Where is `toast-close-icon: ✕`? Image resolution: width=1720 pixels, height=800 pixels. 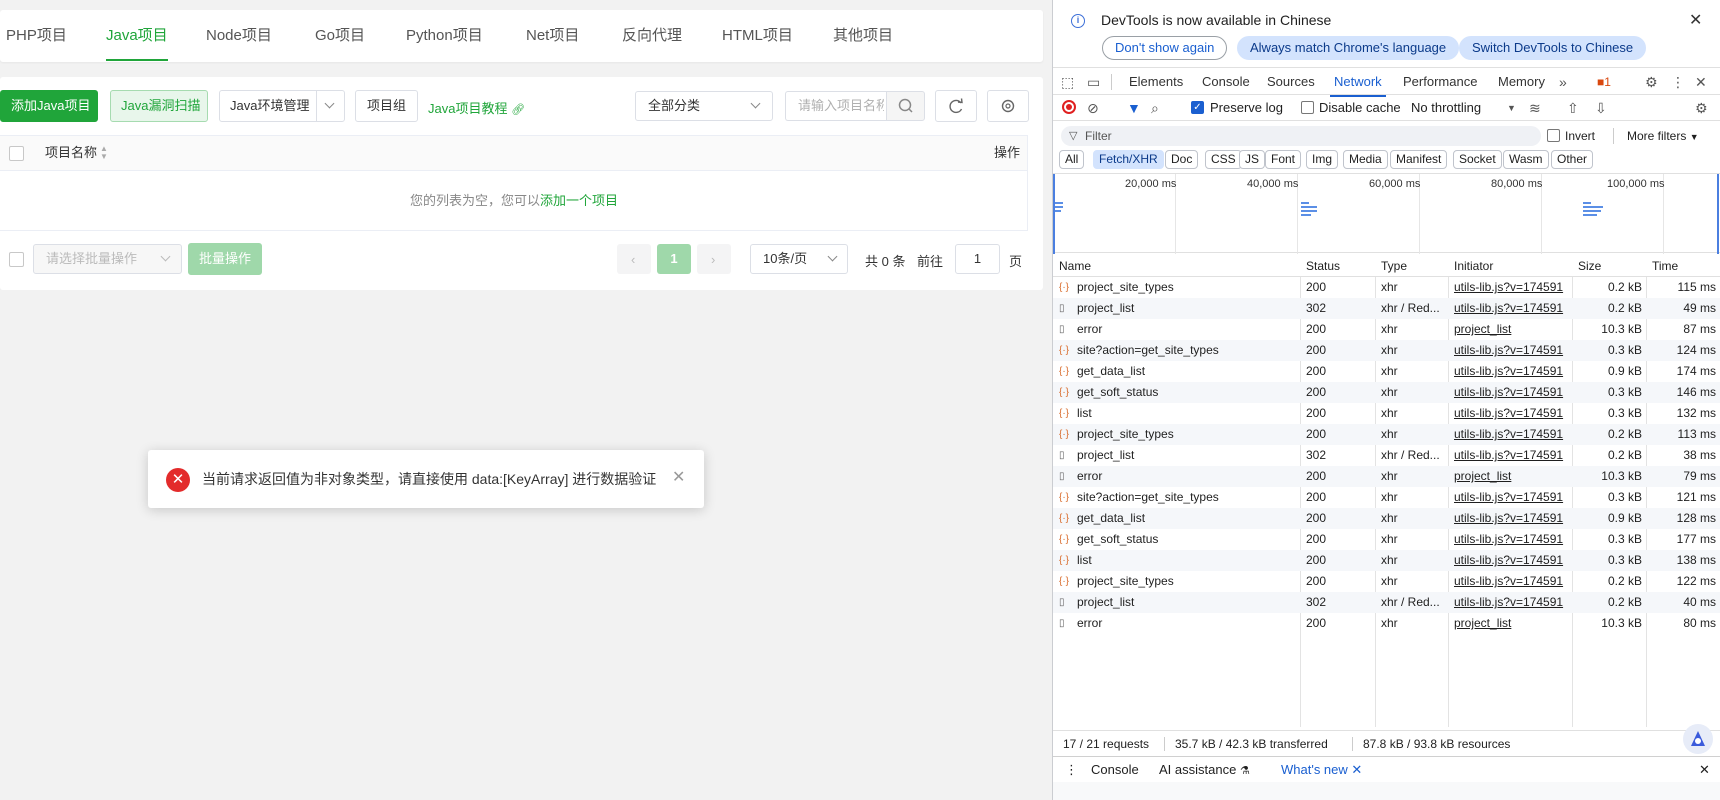
toast-close-icon: ✕ is located at coordinates (678, 478).